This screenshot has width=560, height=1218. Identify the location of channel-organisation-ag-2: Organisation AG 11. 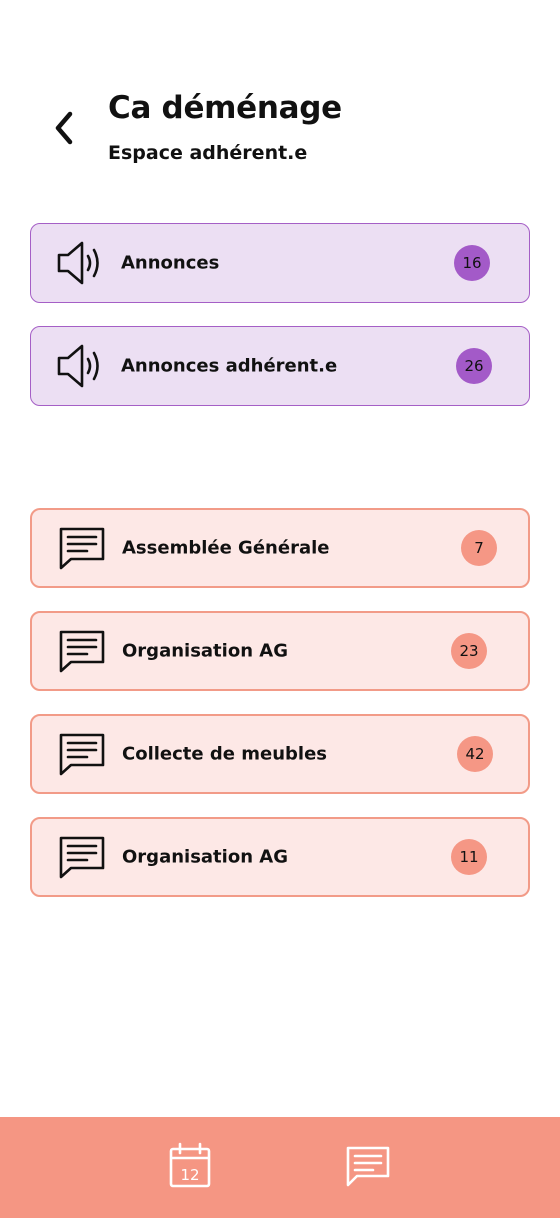
(280, 857).